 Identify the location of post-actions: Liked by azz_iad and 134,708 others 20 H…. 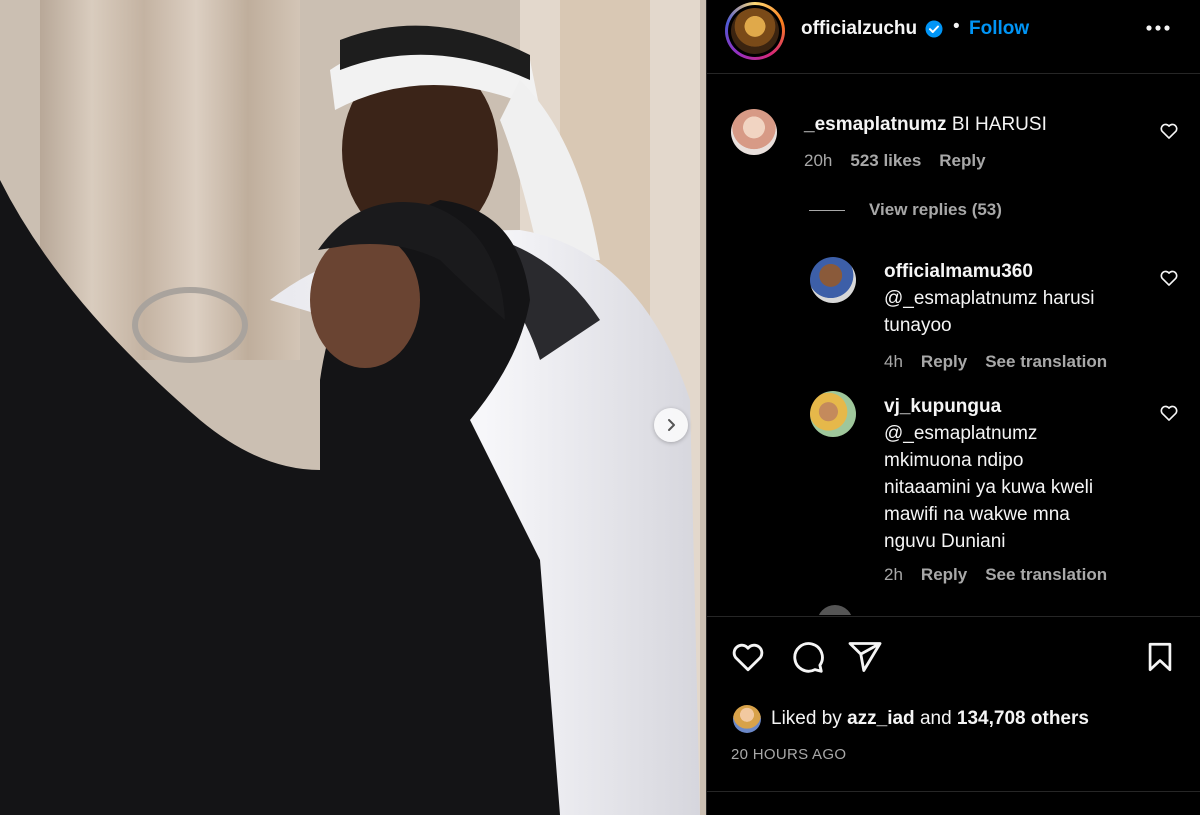
(953, 715).